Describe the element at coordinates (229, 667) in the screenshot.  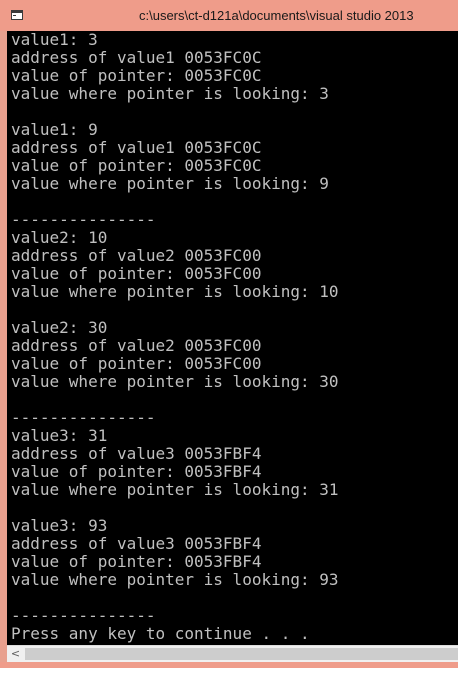
I see `window-bottom-border` at that location.